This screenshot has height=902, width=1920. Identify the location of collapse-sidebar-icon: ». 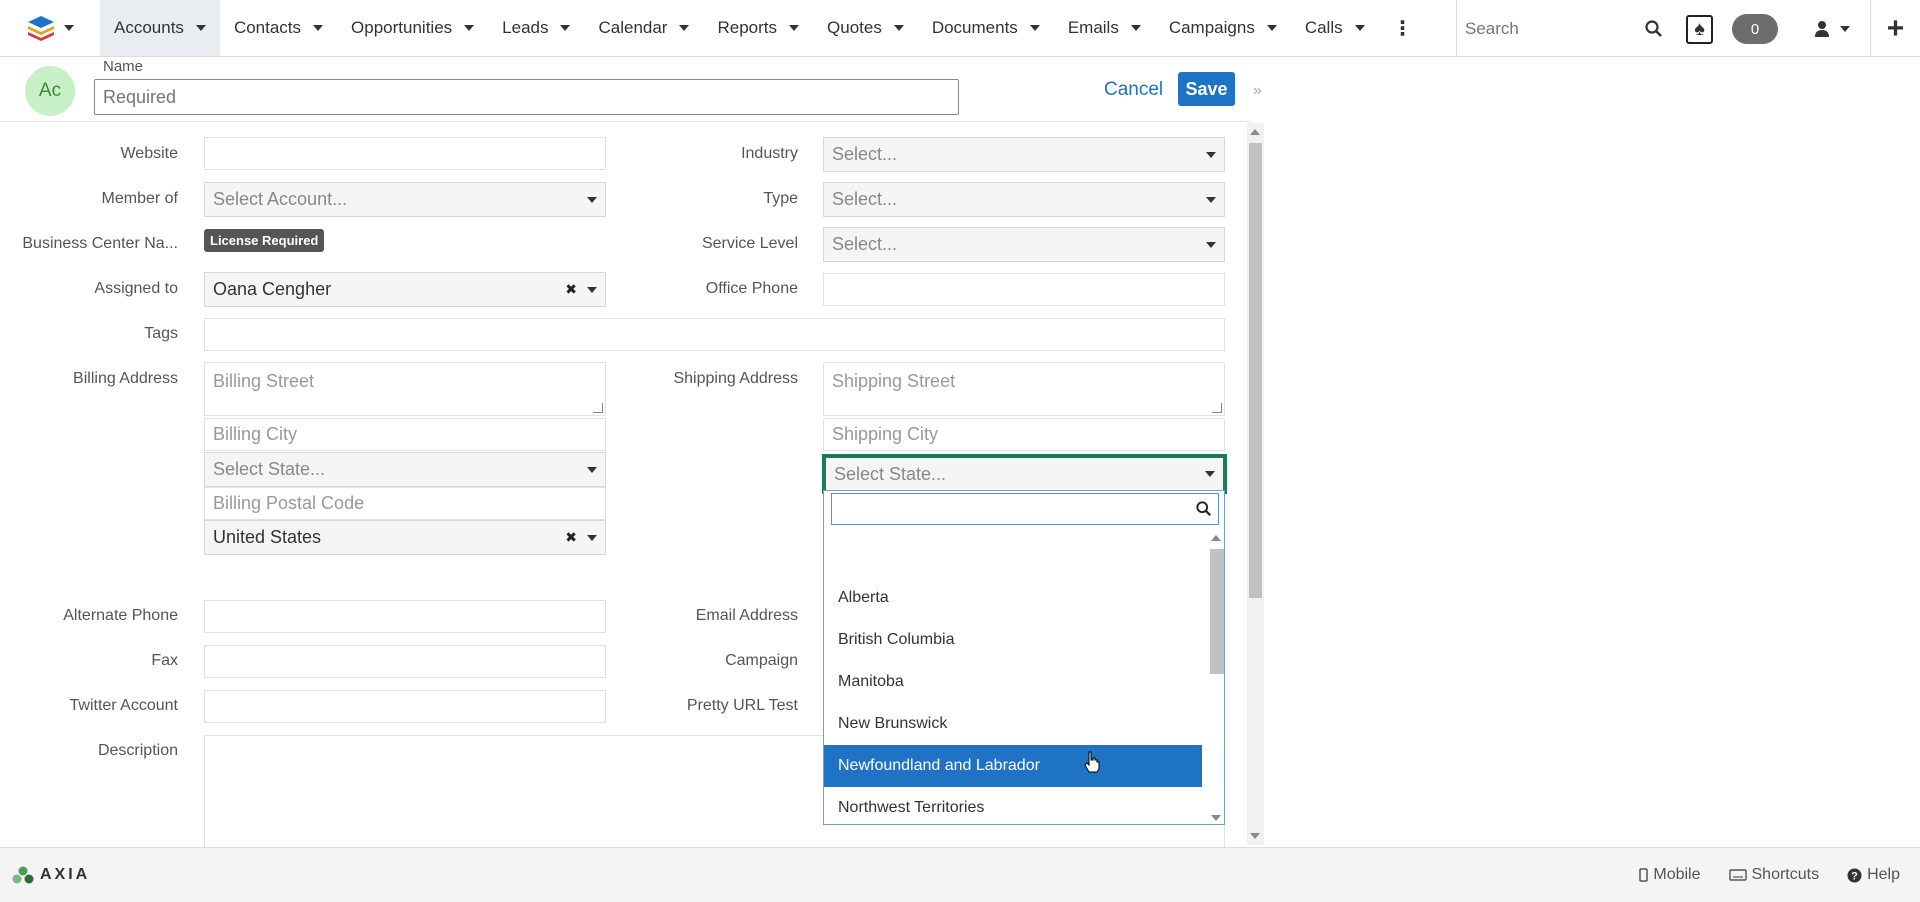
(1257, 91).